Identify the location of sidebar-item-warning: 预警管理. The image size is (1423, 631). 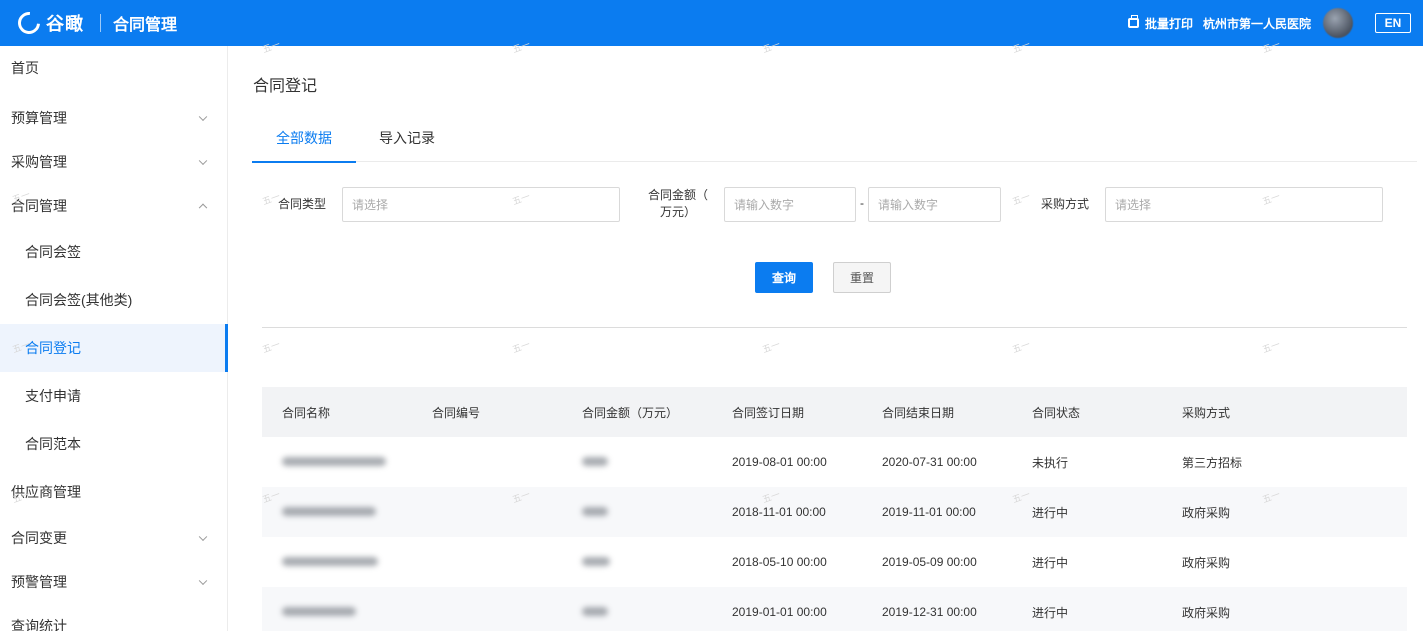
(113, 582).